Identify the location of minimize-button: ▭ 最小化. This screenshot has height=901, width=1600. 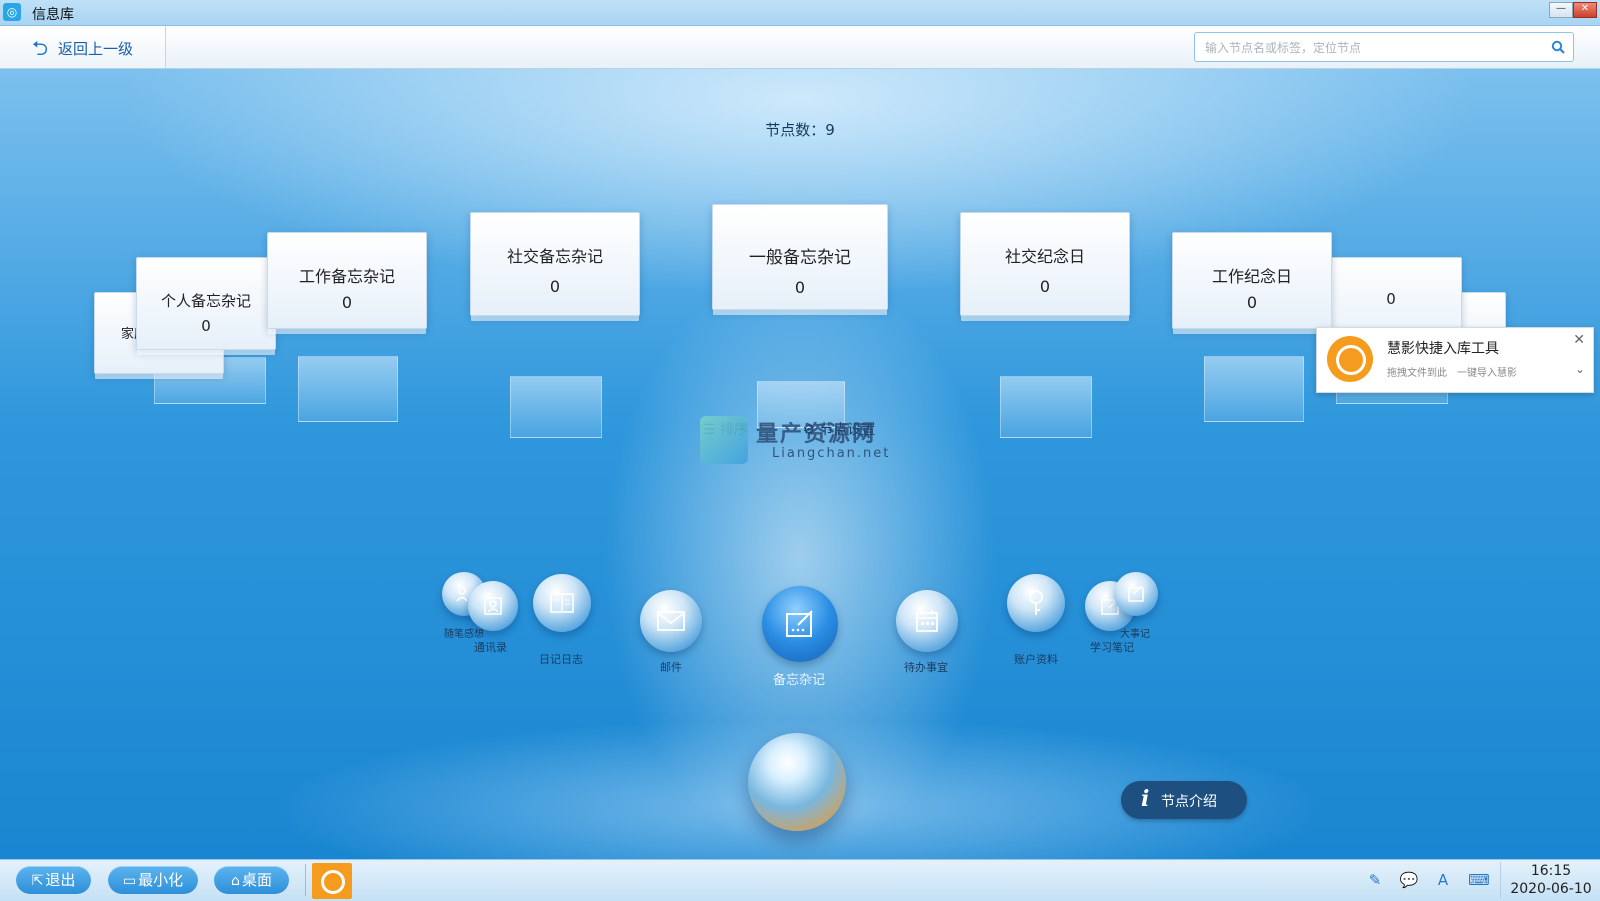
(153, 880).